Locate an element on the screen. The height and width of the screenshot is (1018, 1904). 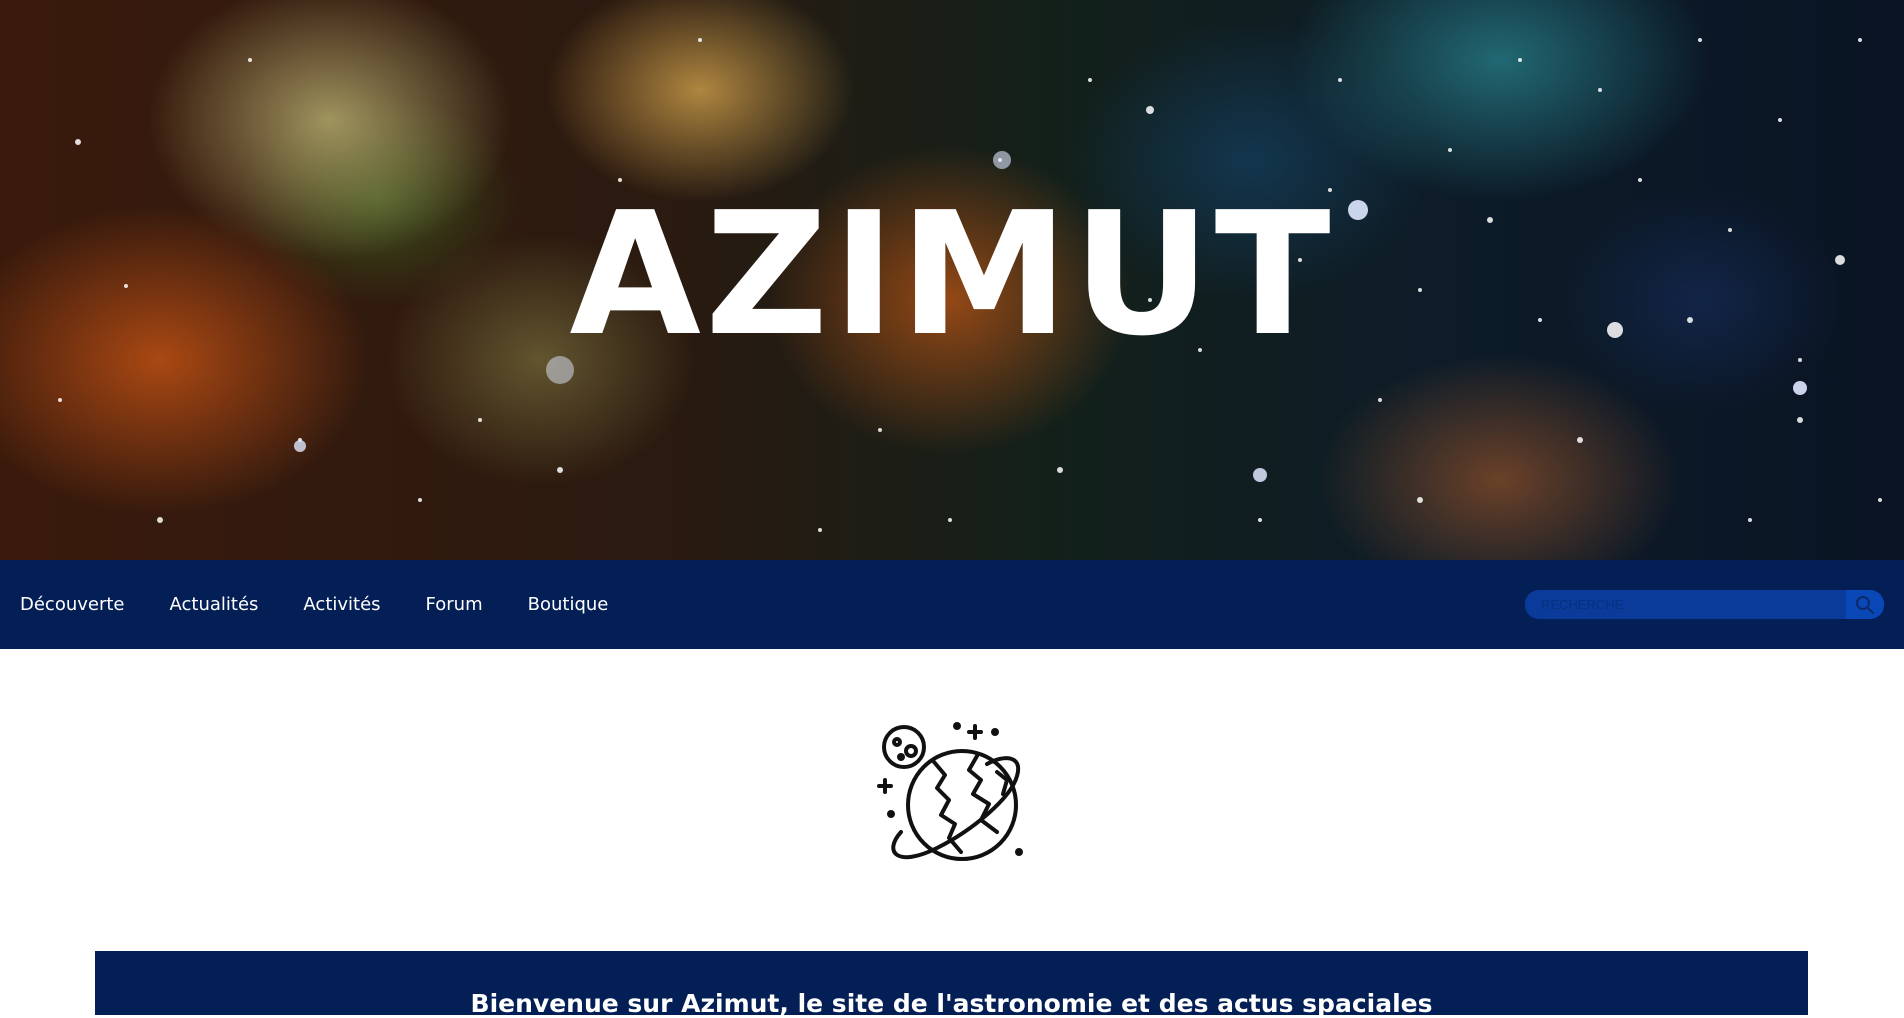
search-bar is located at coordinates (1704, 604).